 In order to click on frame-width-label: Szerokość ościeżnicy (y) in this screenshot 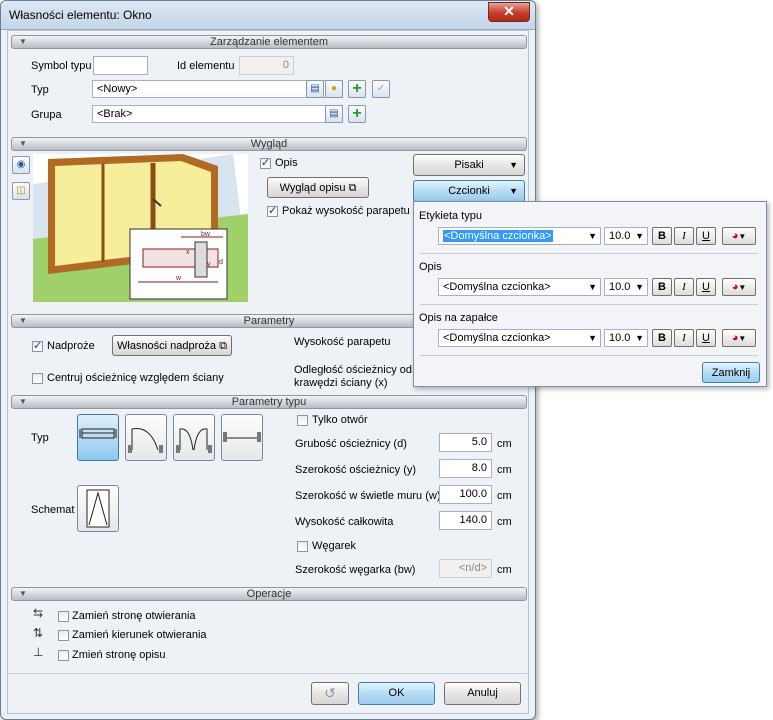, I will do `click(356, 470)`.